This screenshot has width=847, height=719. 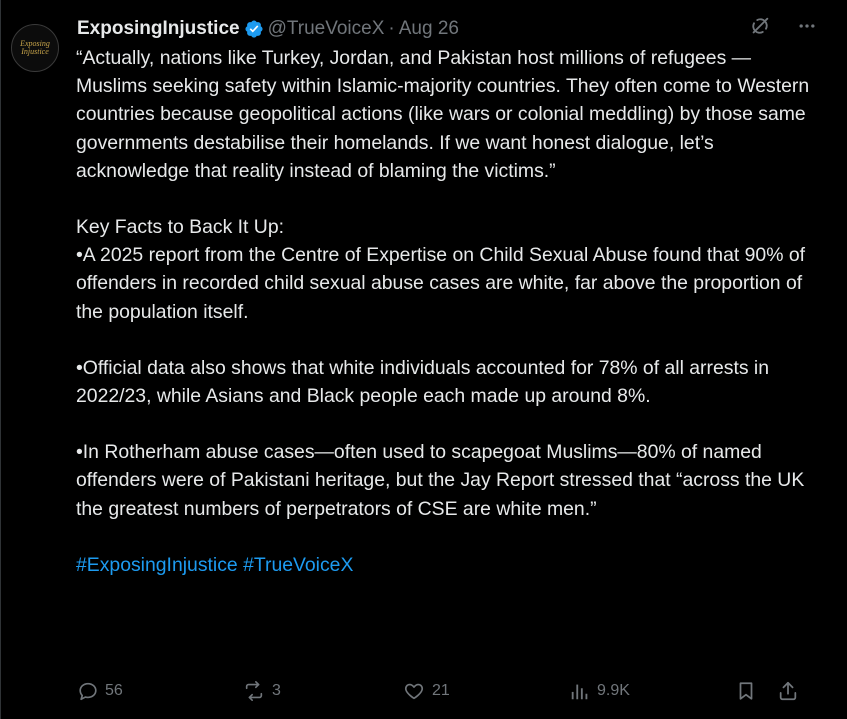 I want to click on share-button, so click(x=788, y=691).